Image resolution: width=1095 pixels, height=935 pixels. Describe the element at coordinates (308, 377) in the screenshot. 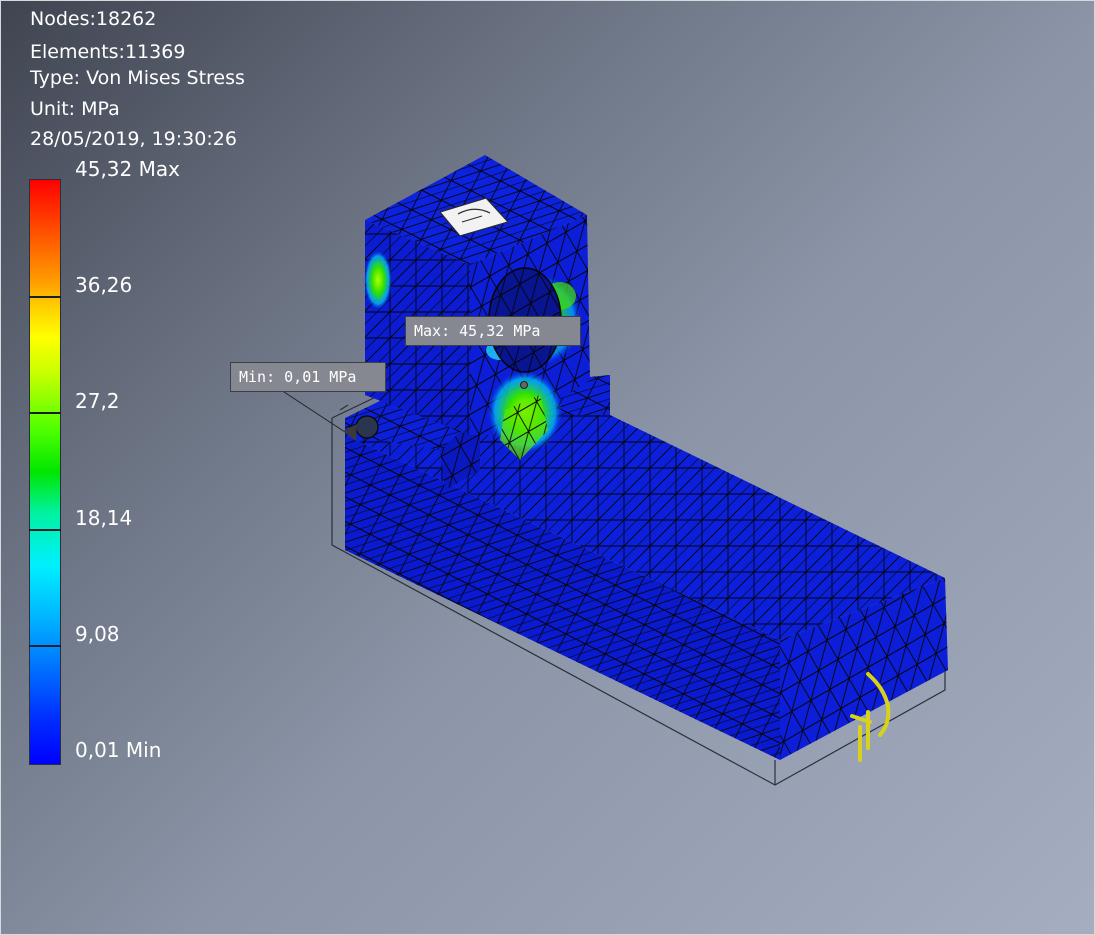

I see `min-probe-label: Min: 0,01 MPa` at that location.